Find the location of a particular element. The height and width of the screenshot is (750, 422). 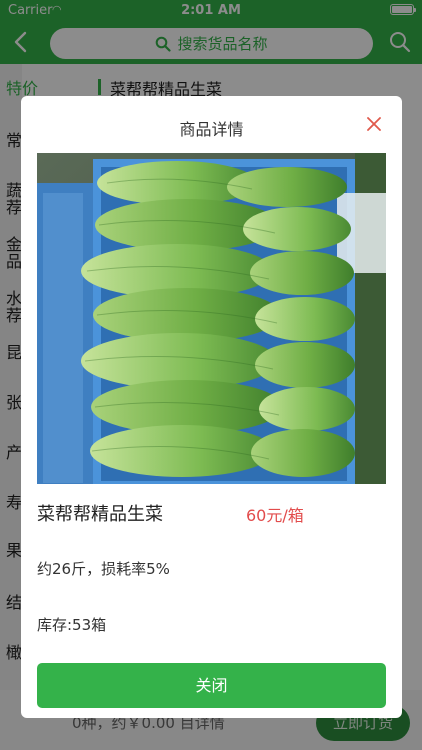

modal-close-button is located at coordinates (374, 124).